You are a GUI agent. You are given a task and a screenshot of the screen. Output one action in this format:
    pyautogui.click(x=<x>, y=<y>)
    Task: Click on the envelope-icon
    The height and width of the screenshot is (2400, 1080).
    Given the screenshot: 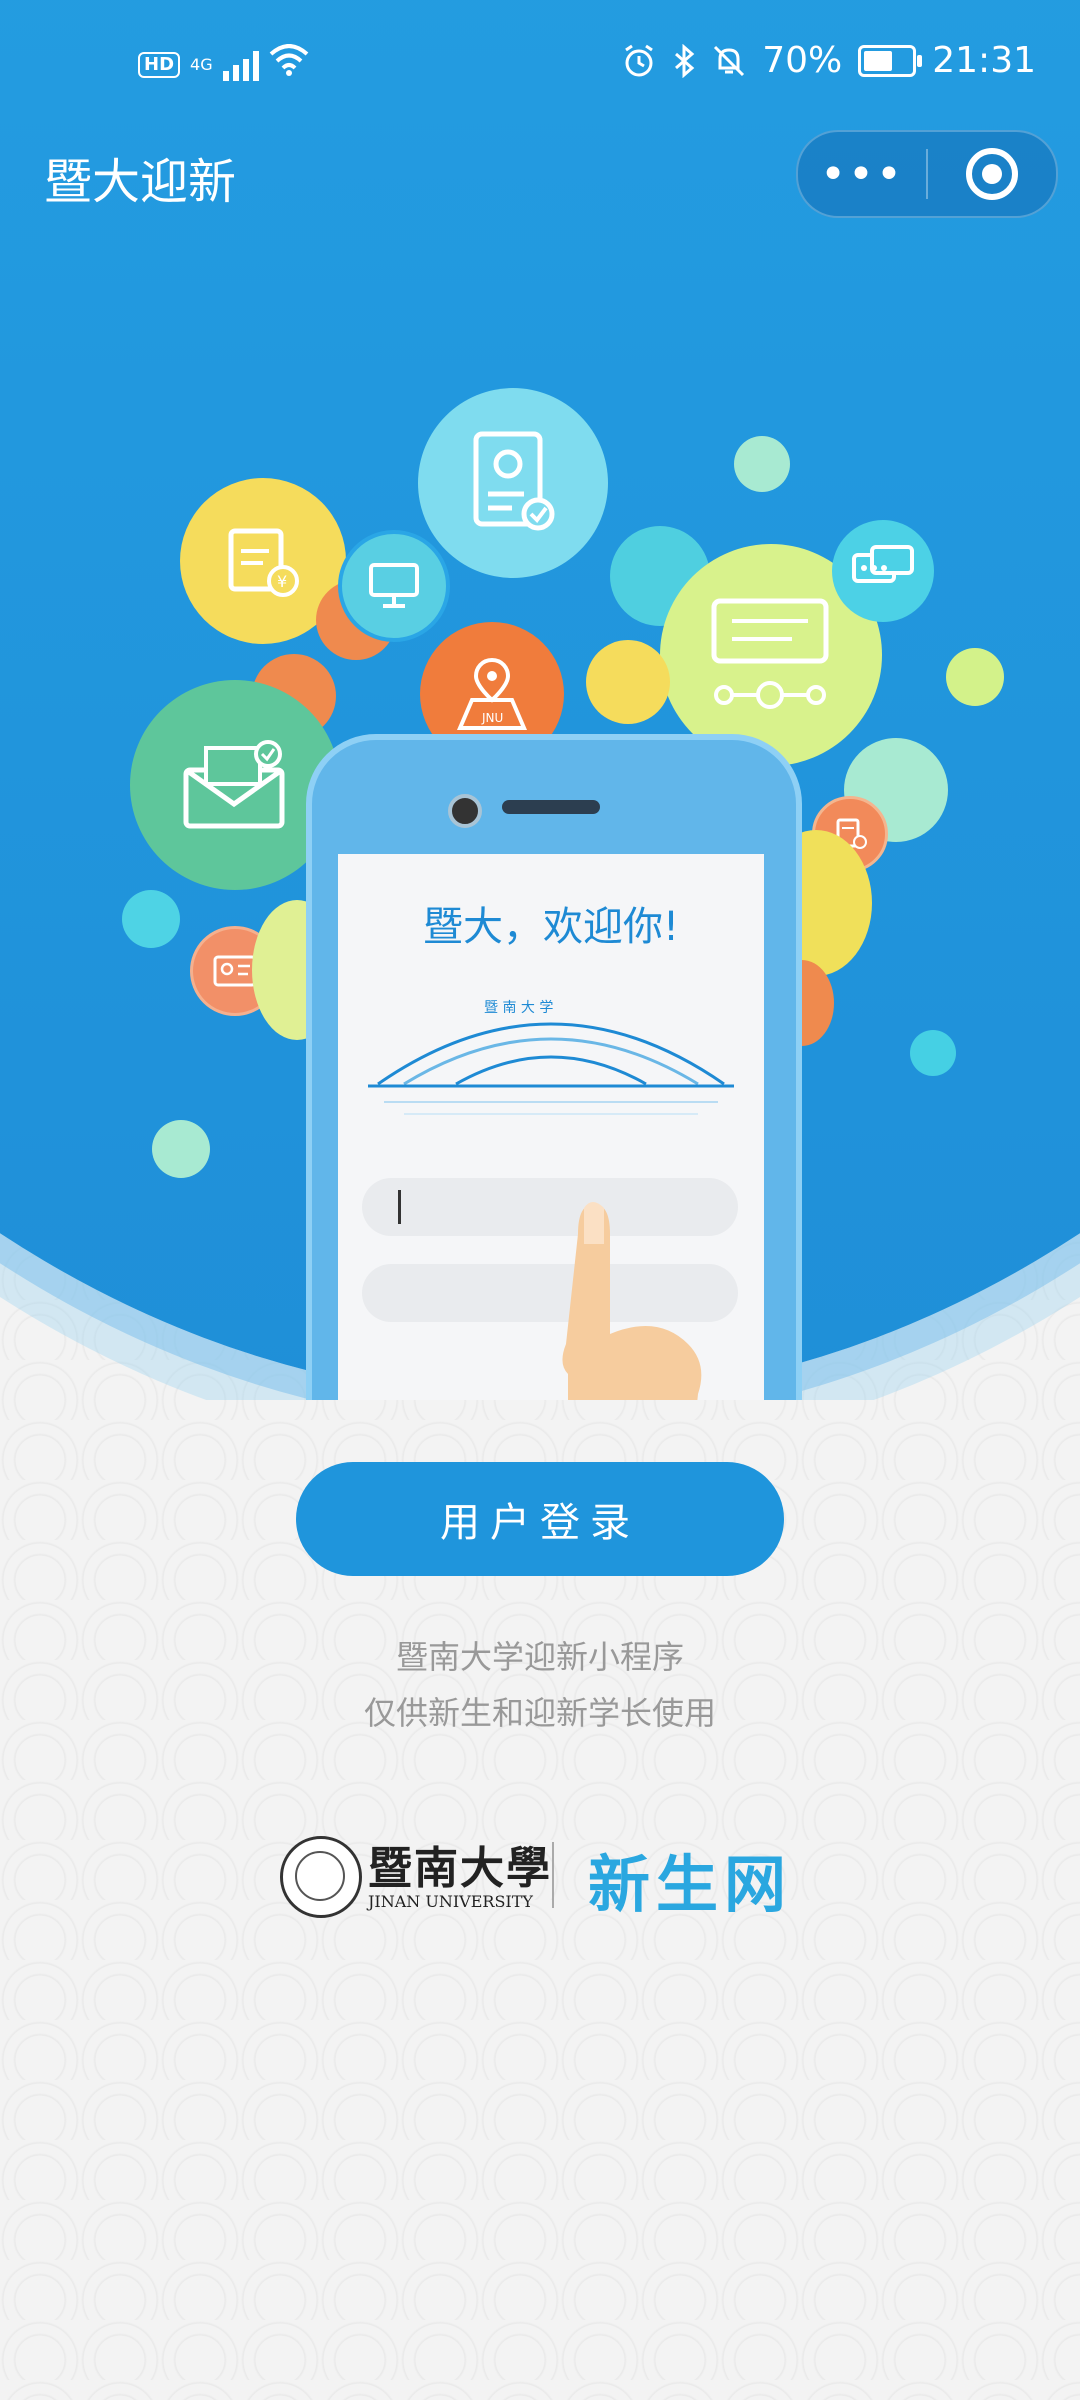 What is the action you would take?
    pyautogui.click(x=234, y=784)
    